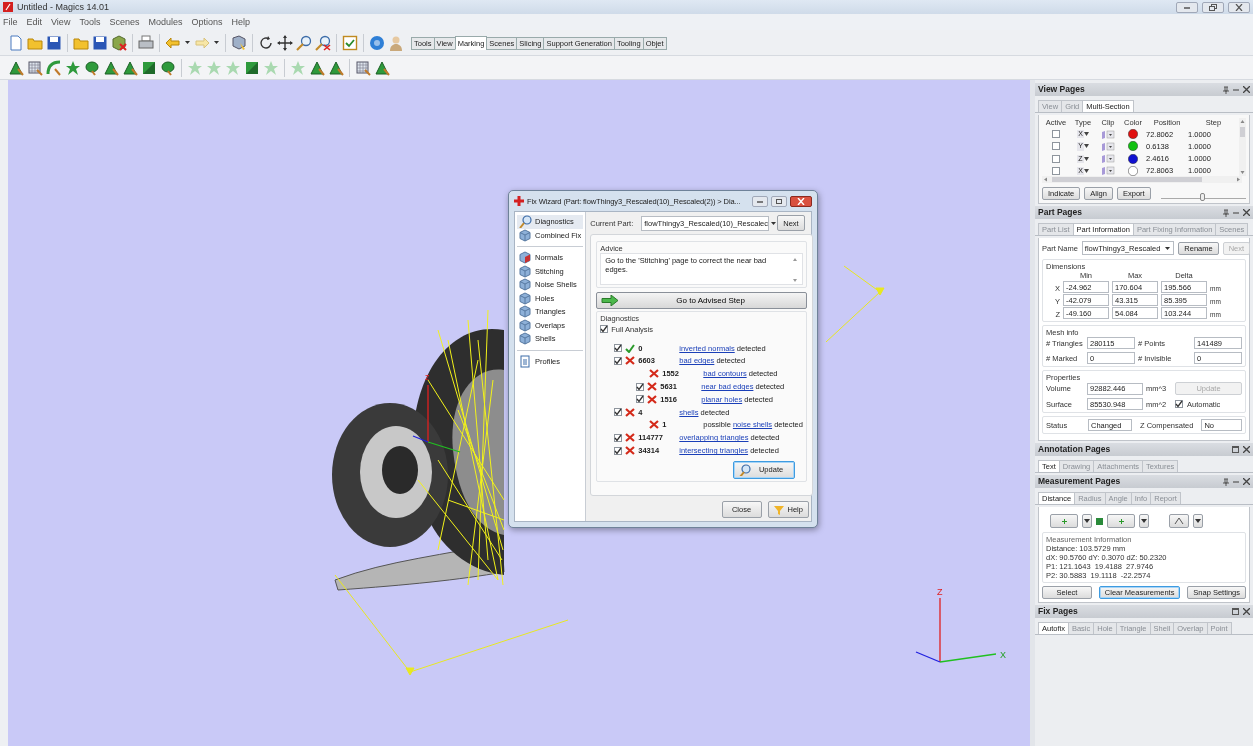 Image resolution: width=1253 pixels, height=746 pixels. What do you see at coordinates (61, 22) in the screenshot?
I see `menu-item: View` at bounding box center [61, 22].